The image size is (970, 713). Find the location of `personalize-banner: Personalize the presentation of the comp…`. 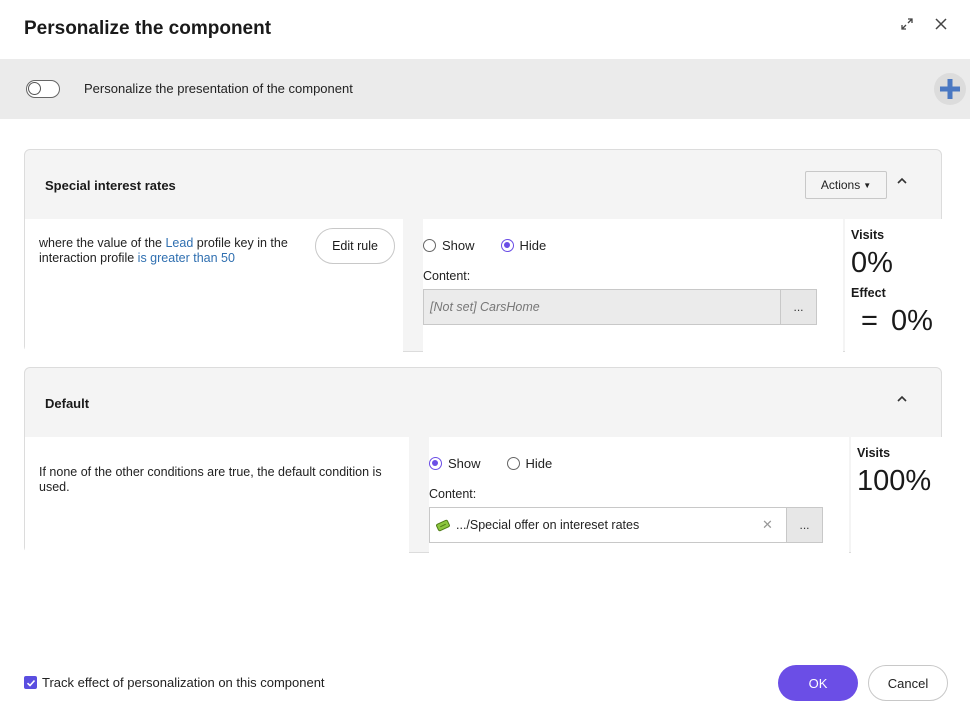

personalize-banner: Personalize the presentation of the comp… is located at coordinates (485, 89).